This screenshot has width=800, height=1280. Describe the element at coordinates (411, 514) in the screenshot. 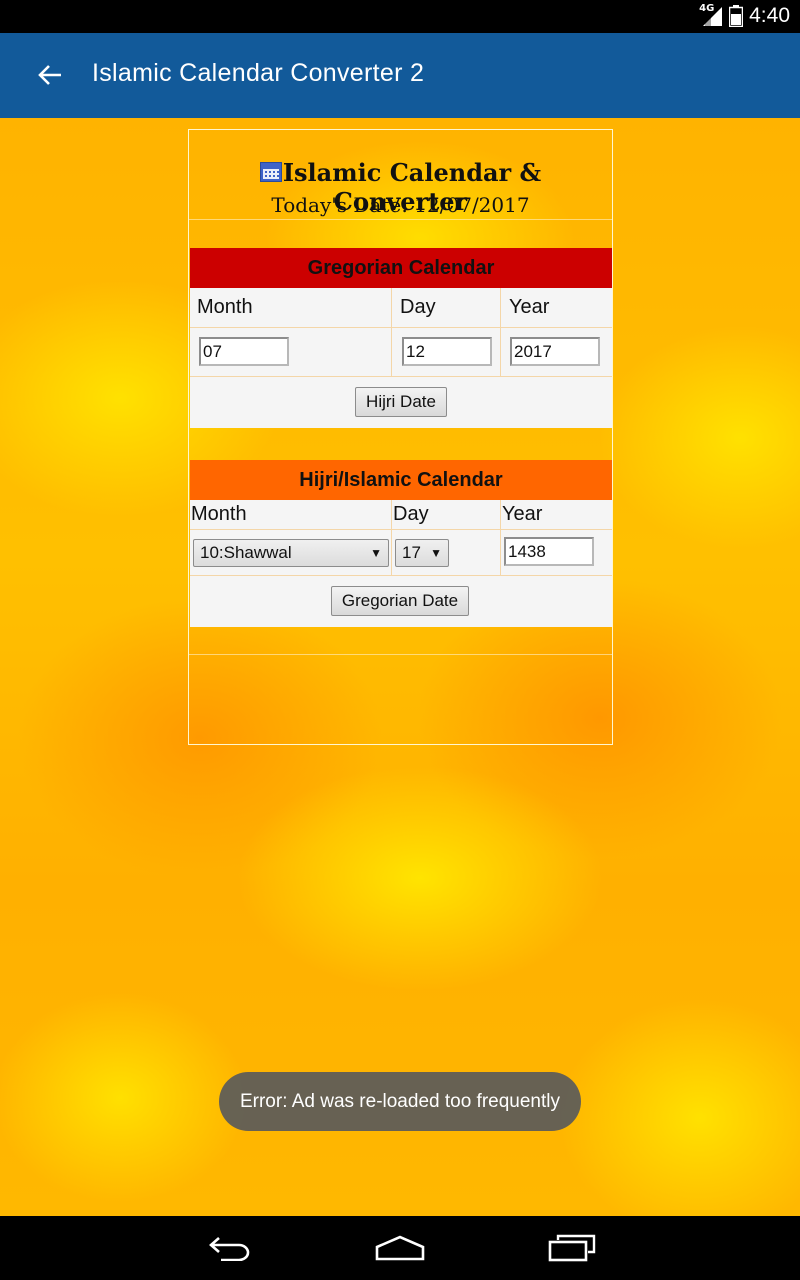

I see `hijri-day-label: Day` at that location.